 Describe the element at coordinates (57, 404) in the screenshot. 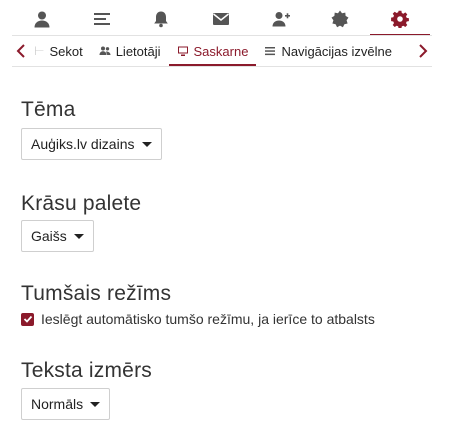

I see `text-size-select-value: Normāls` at that location.